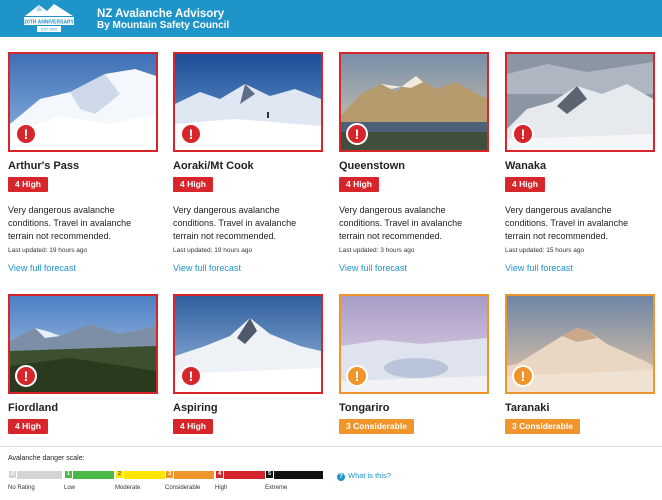 The height and width of the screenshot is (500, 662). Describe the element at coordinates (128, 488) in the screenshot. I see `scale-label: Moderate` at that location.